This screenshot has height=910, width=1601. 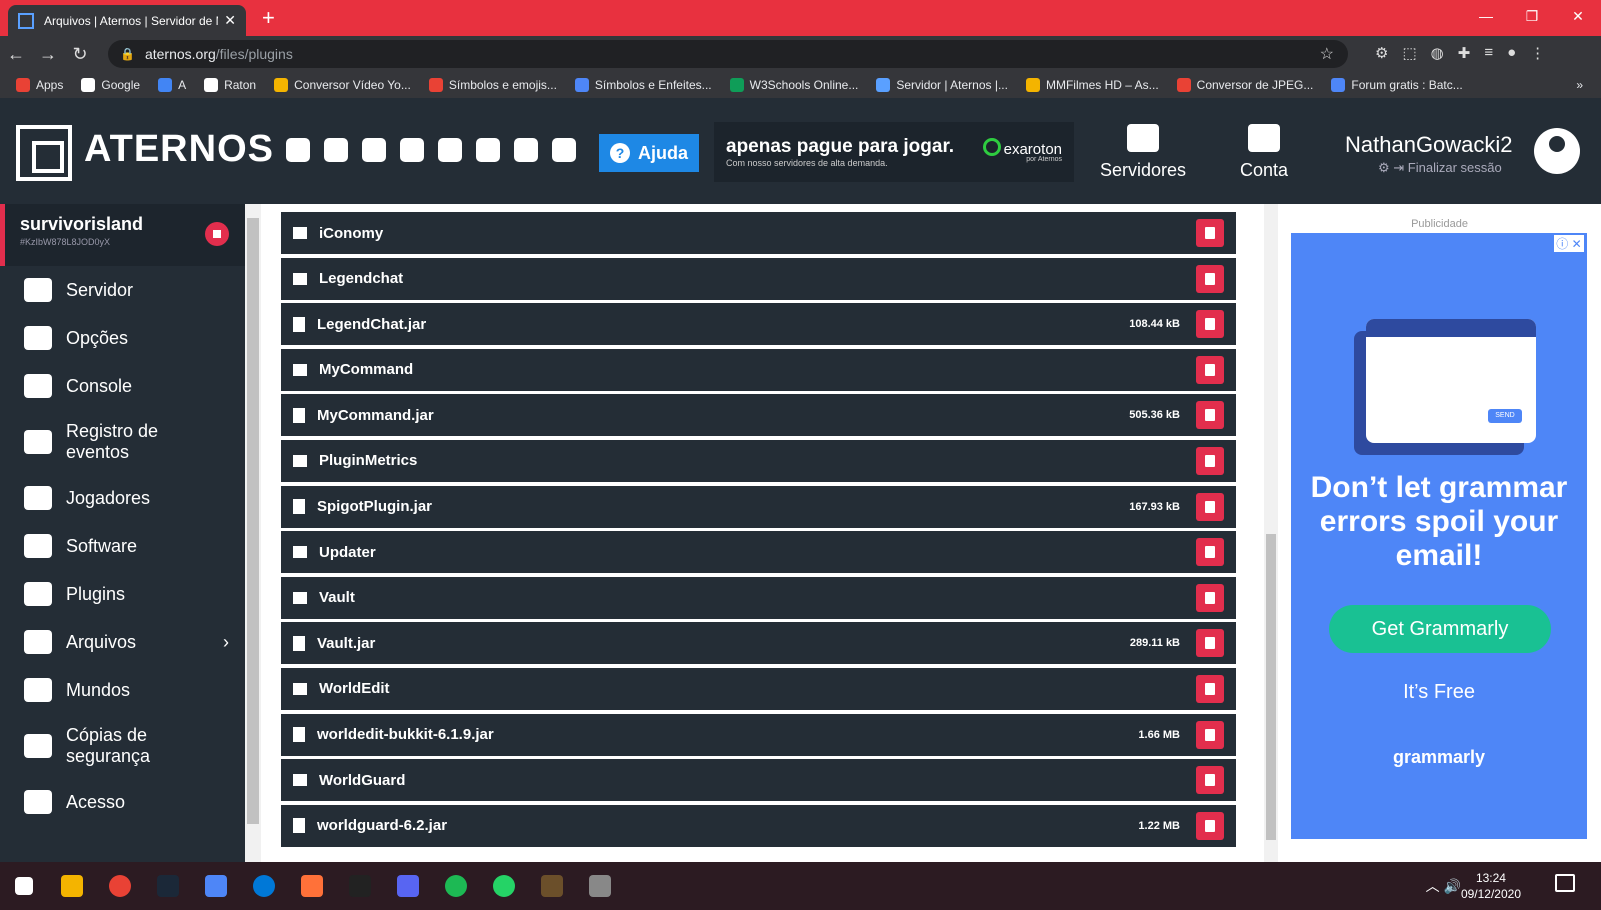 I want to click on bookmark-item: A, so click(x=172, y=85).